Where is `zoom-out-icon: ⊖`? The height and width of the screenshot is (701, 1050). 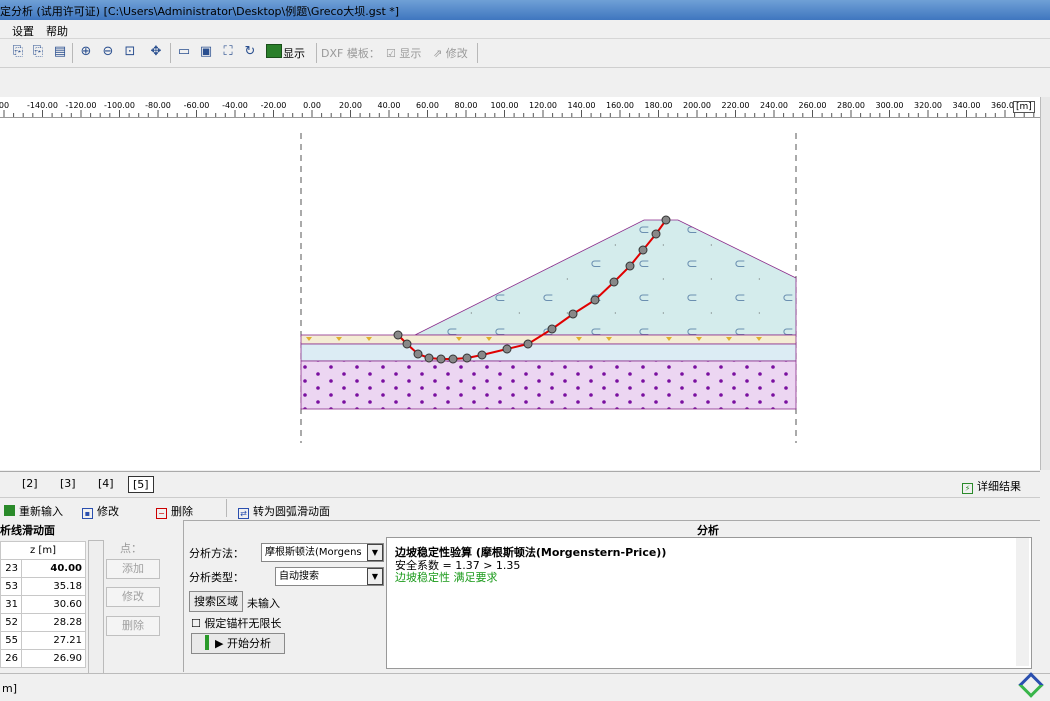 zoom-out-icon: ⊖ is located at coordinates (108, 52).